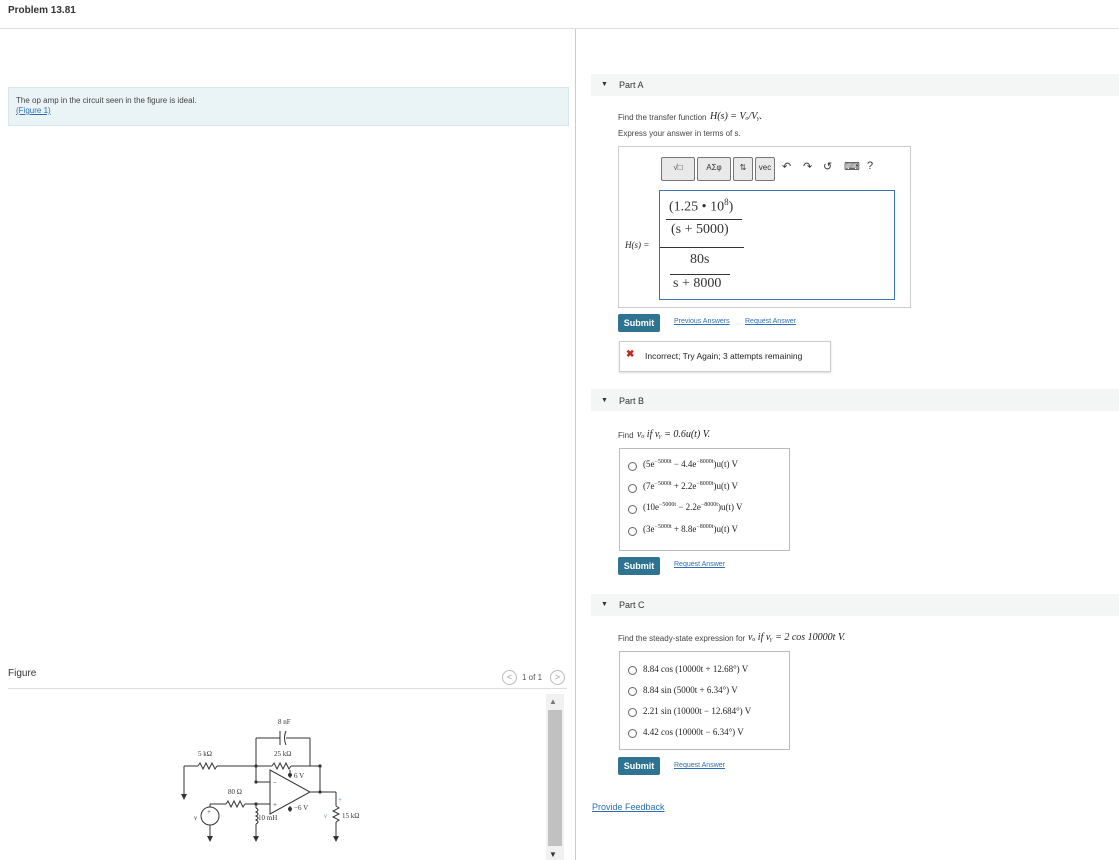 The width and height of the screenshot is (1119, 860). I want to click on reset-icon: ↺, so click(827, 166).